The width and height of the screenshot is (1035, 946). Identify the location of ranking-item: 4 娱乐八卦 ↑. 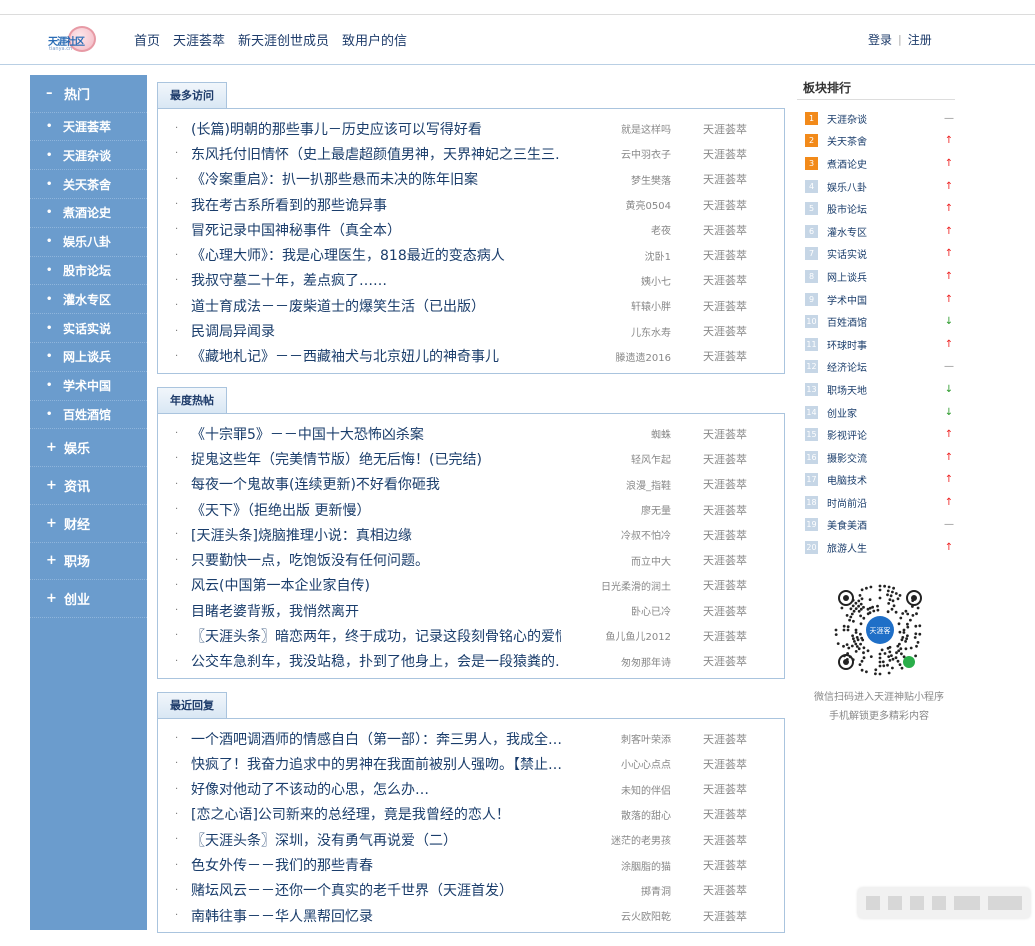
(876, 186).